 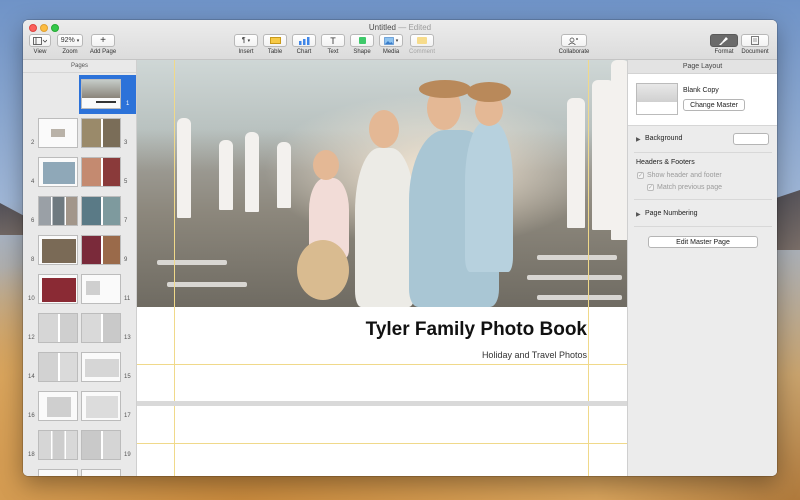 What do you see at coordinates (303, 40) in the screenshot?
I see `chart-icon` at bounding box center [303, 40].